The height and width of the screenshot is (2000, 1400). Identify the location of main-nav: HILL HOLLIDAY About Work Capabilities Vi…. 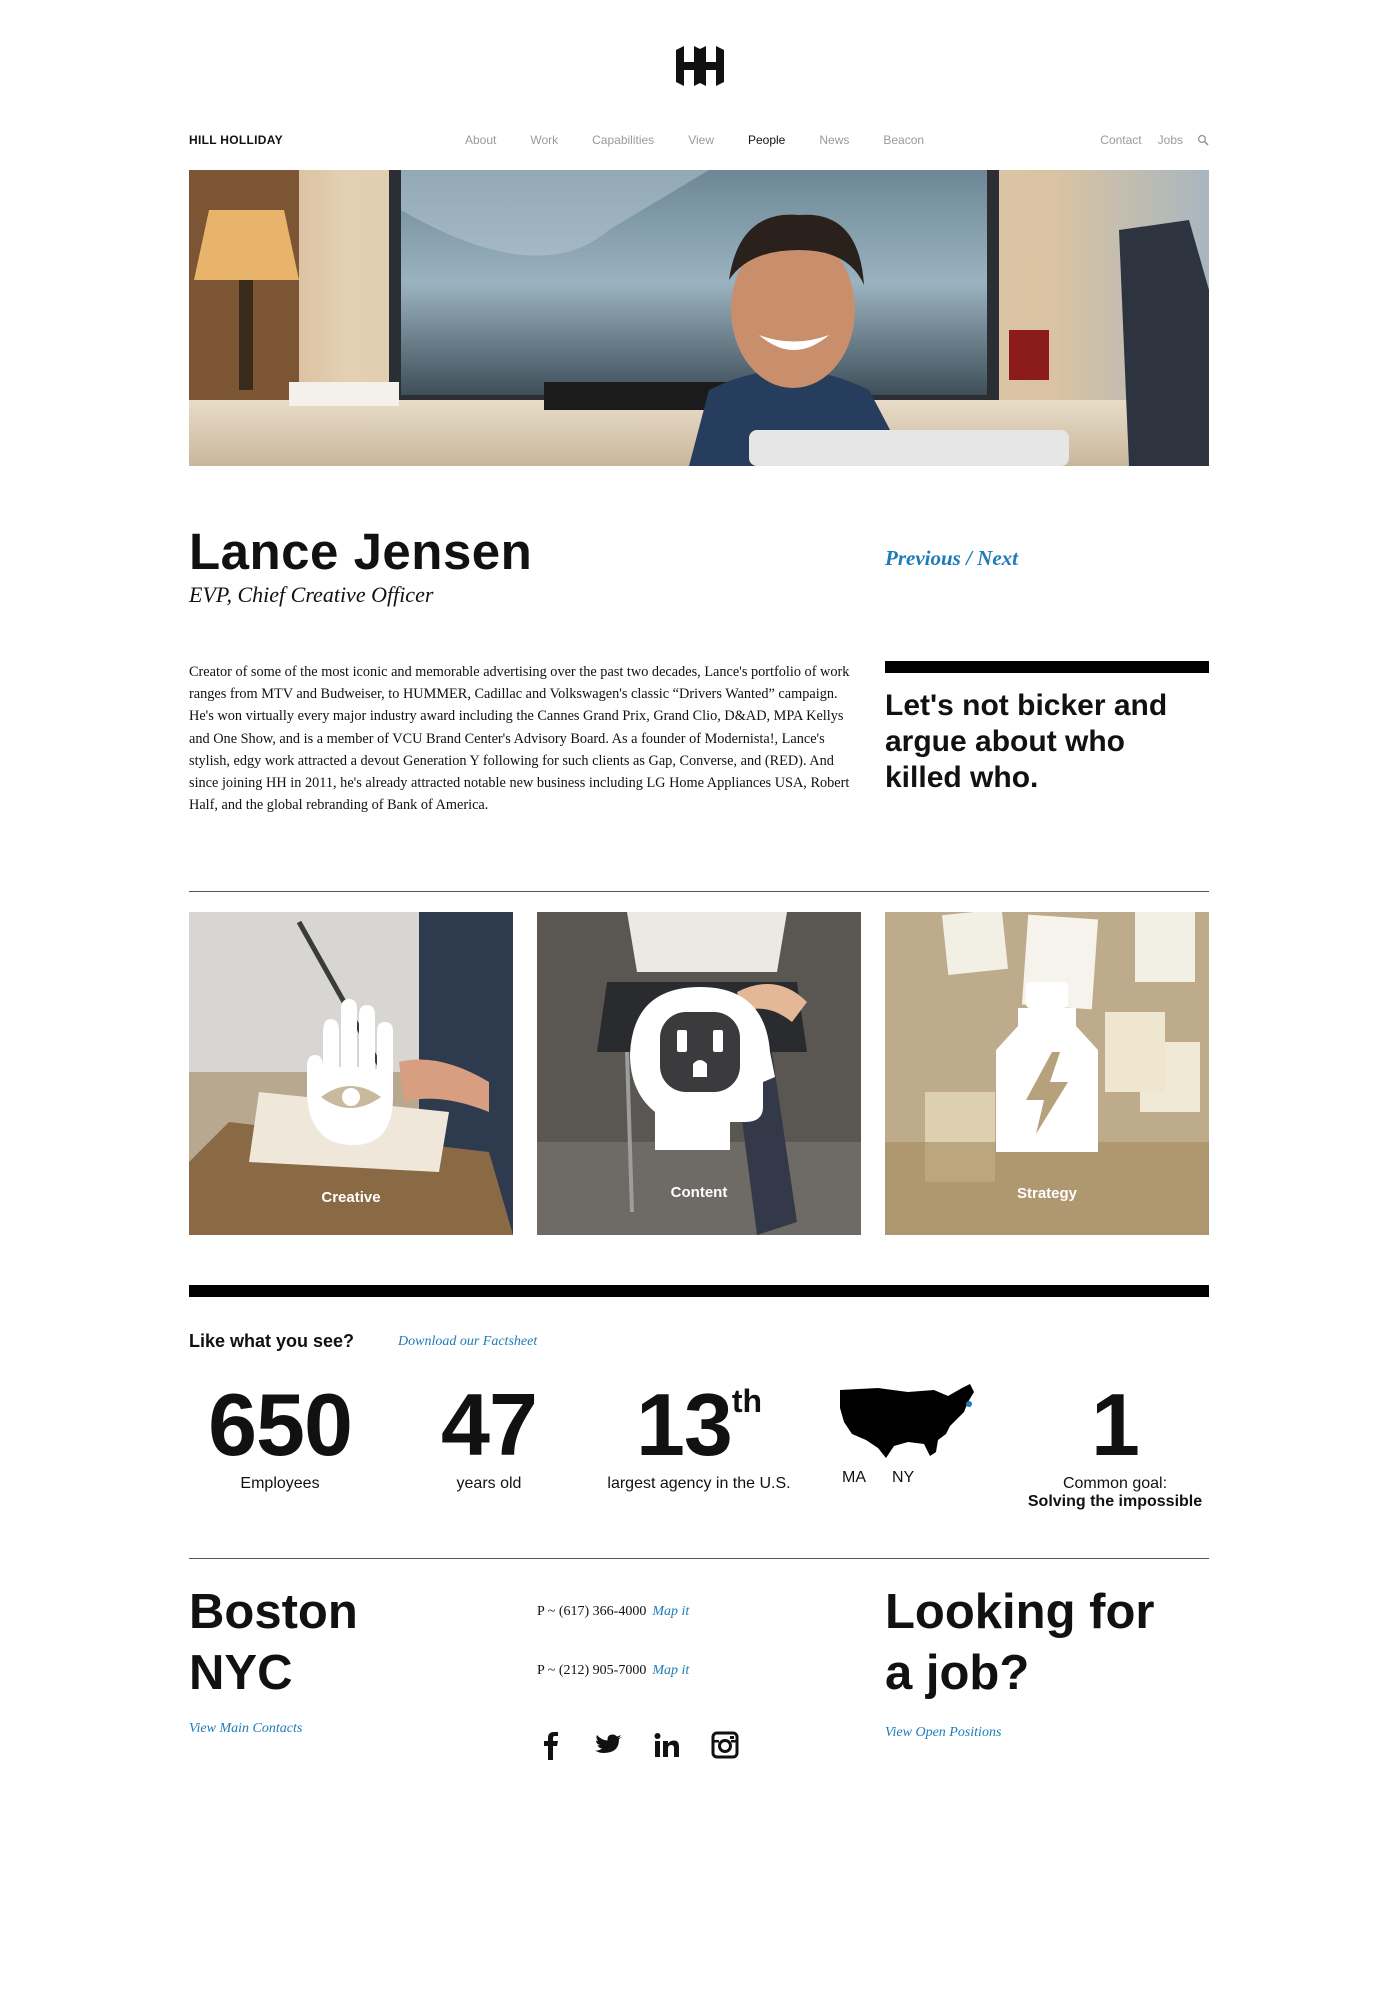
(699, 141).